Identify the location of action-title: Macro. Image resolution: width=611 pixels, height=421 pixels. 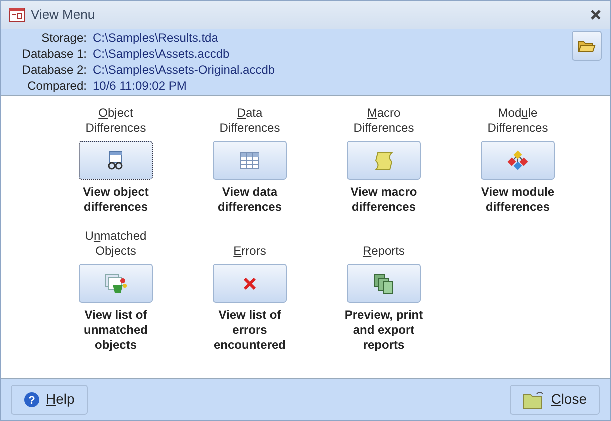
(384, 113).